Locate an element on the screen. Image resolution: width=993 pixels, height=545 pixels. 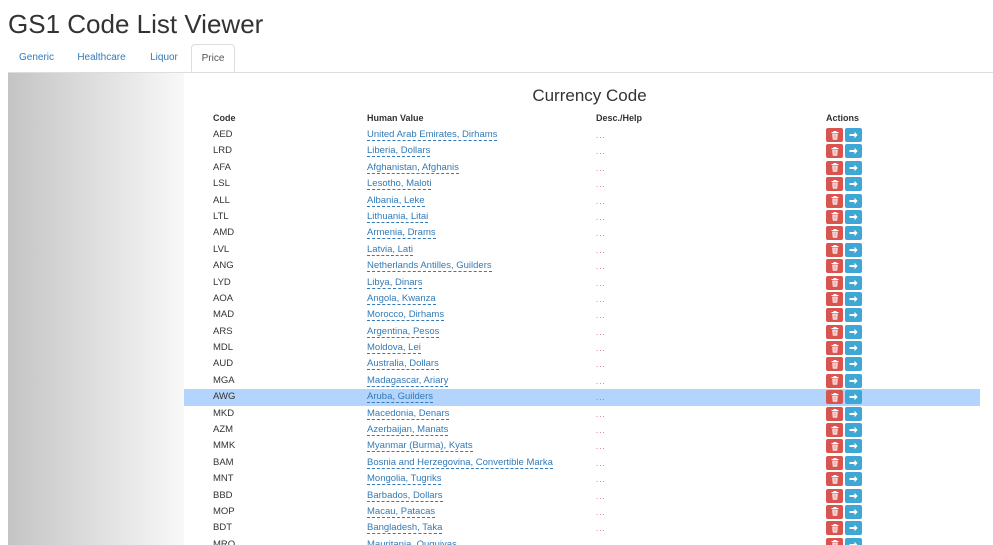
human-value-link: Lithuania, Litai is located at coordinates (398, 217).